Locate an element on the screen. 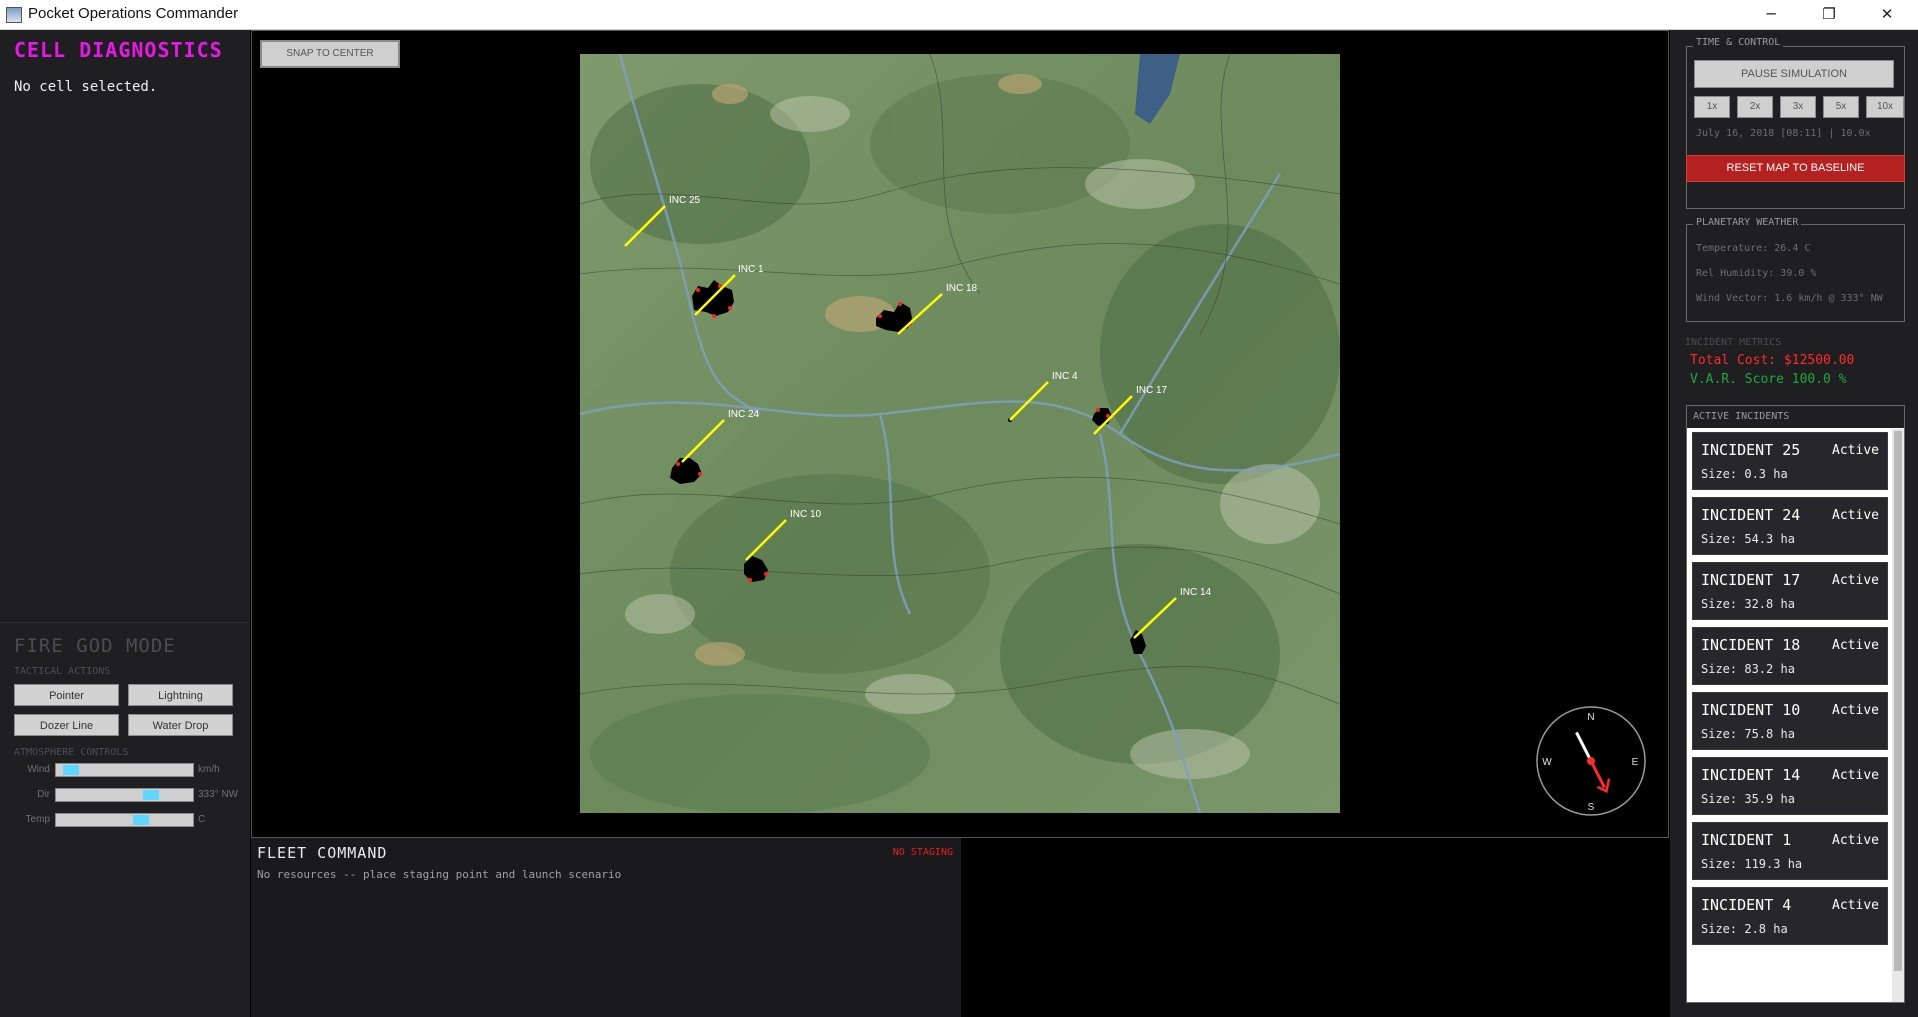 The height and width of the screenshot is (1017, 1918). compass-s-label: S is located at coordinates (1591, 807).